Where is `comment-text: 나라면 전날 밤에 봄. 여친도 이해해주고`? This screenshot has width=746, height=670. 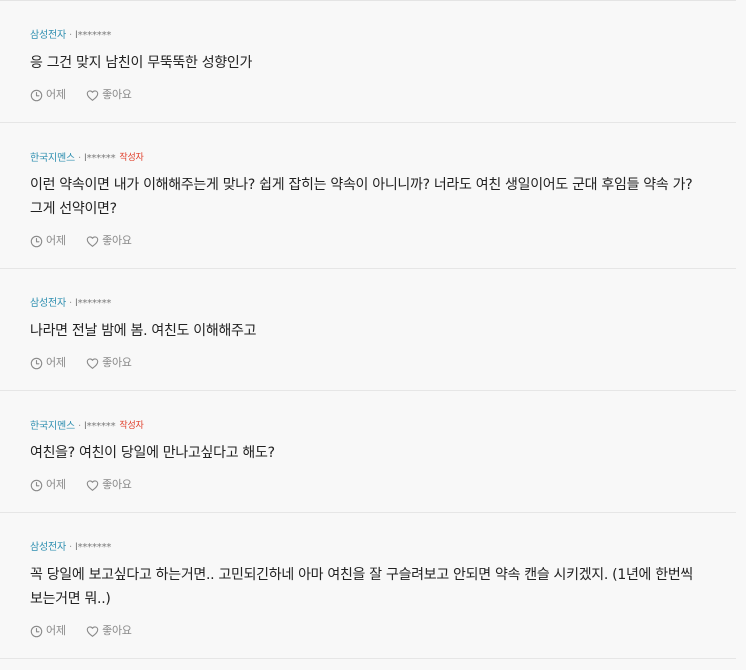 comment-text: 나라면 전날 밤에 봄. 여친도 이해해주고 is located at coordinates (143, 331).